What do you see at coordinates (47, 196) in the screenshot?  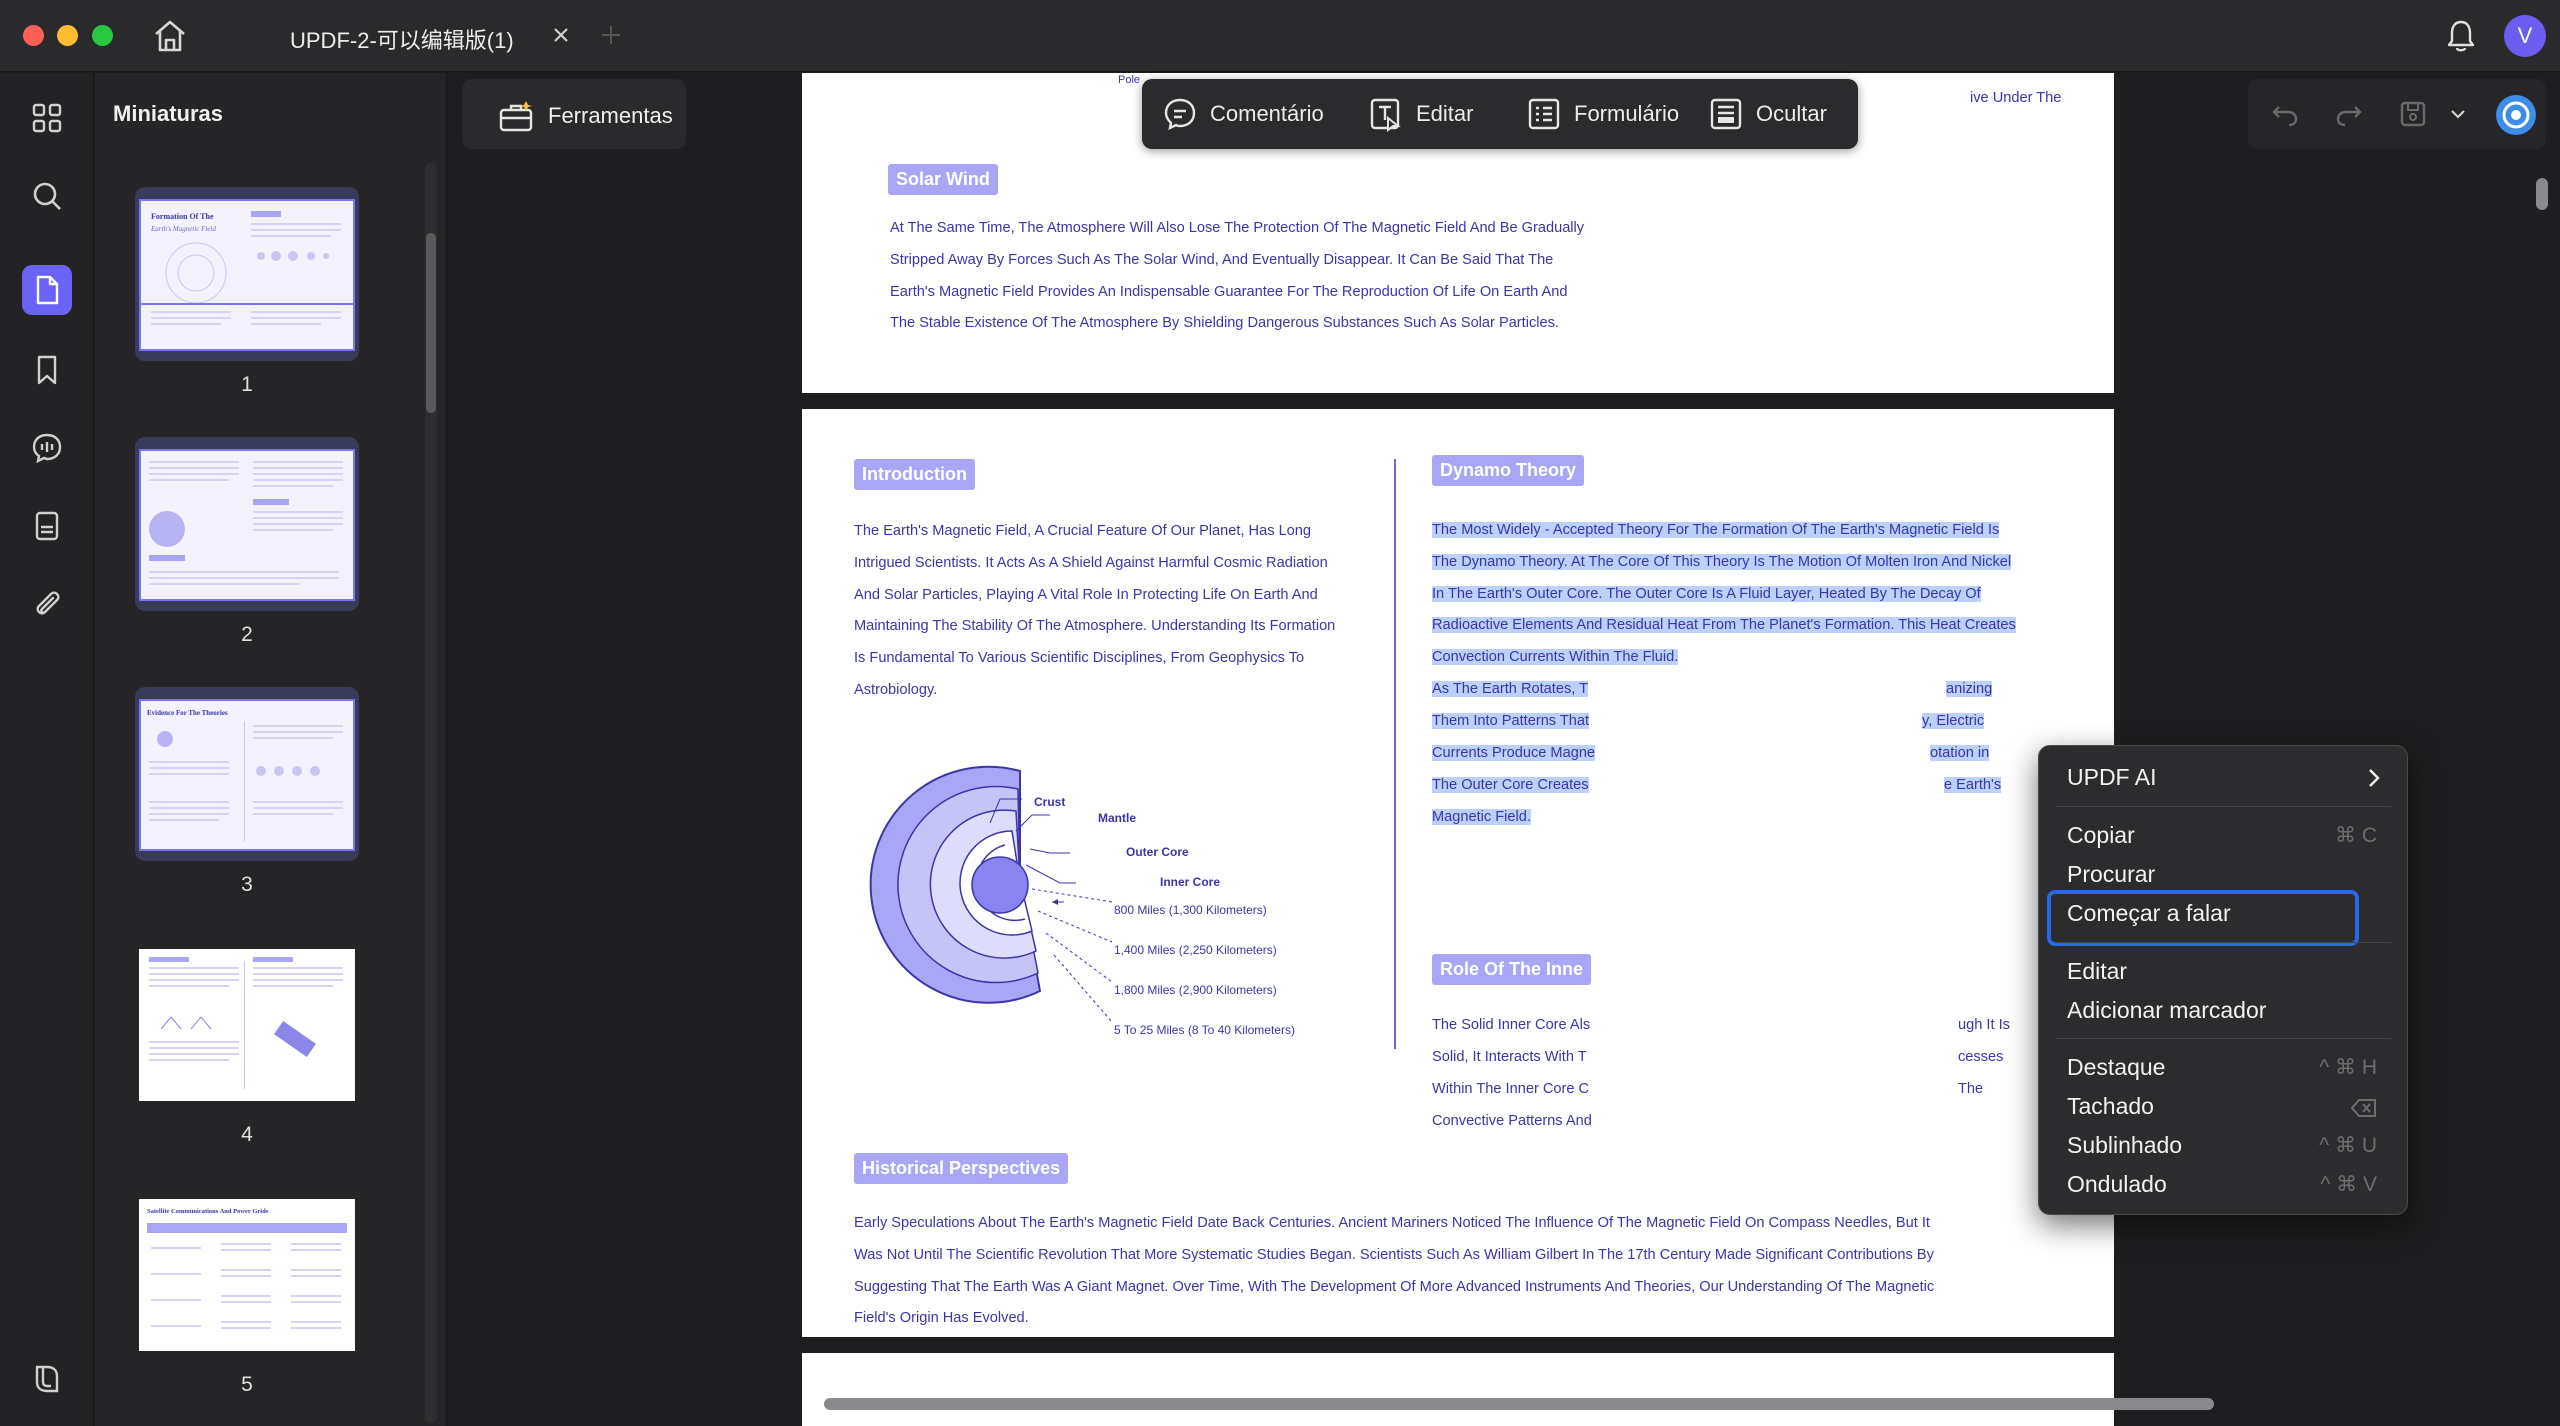 I see `search-icon` at bounding box center [47, 196].